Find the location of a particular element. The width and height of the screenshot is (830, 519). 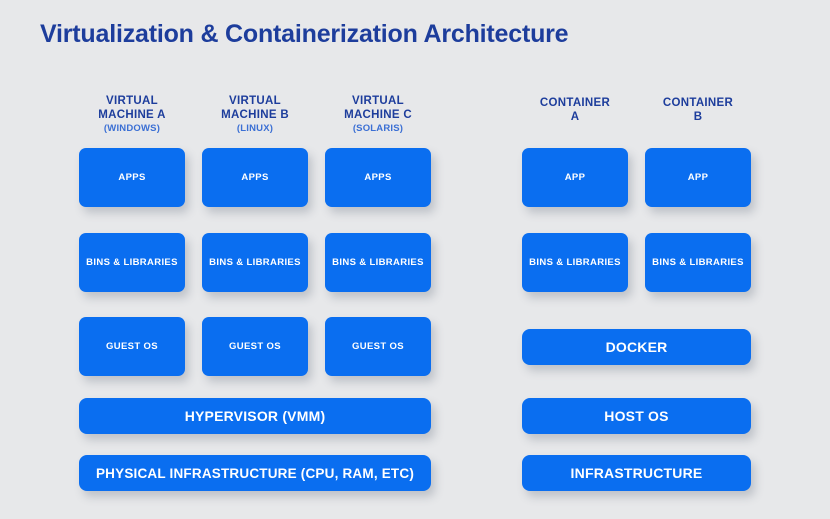

host-os-bar: HOST OS is located at coordinates (636, 416).